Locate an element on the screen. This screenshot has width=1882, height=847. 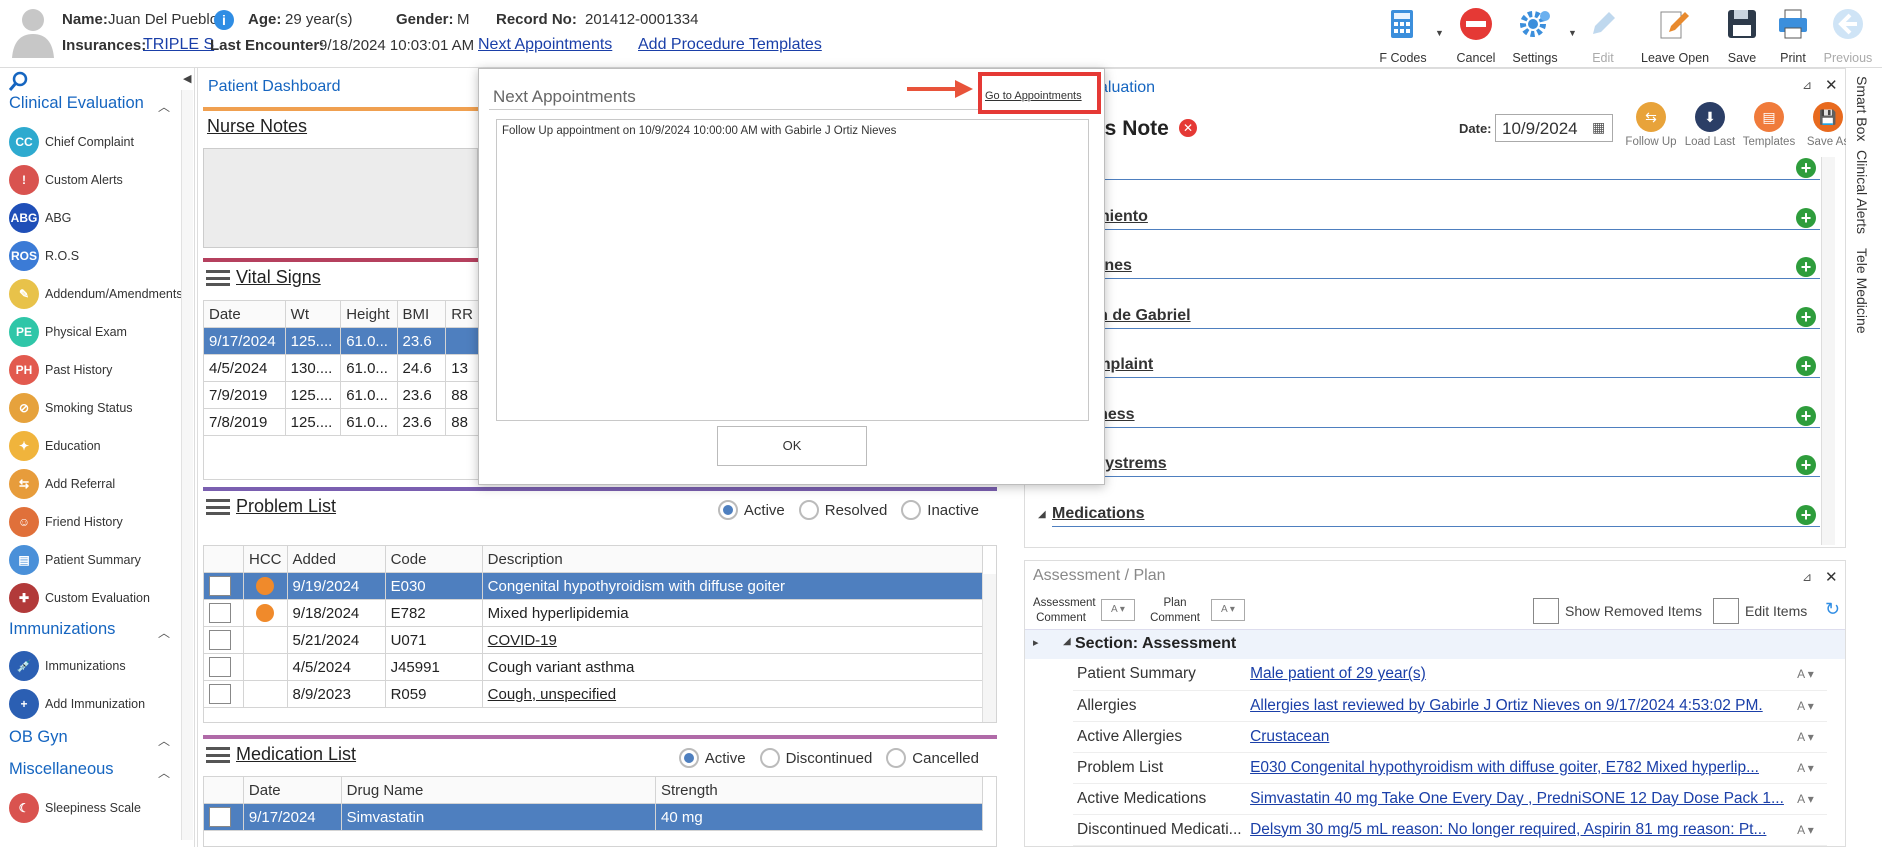
note-section-title: of Systrems is located at coordinates (1459, 465).